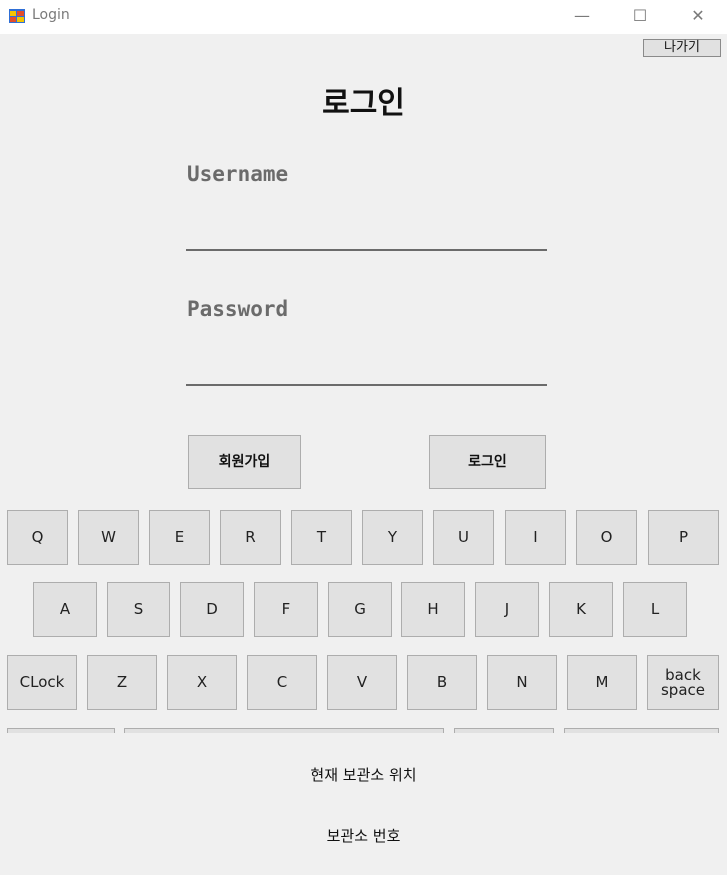 The height and width of the screenshot is (875, 727). Describe the element at coordinates (602, 682) in the screenshot. I see `key-m: M` at that location.